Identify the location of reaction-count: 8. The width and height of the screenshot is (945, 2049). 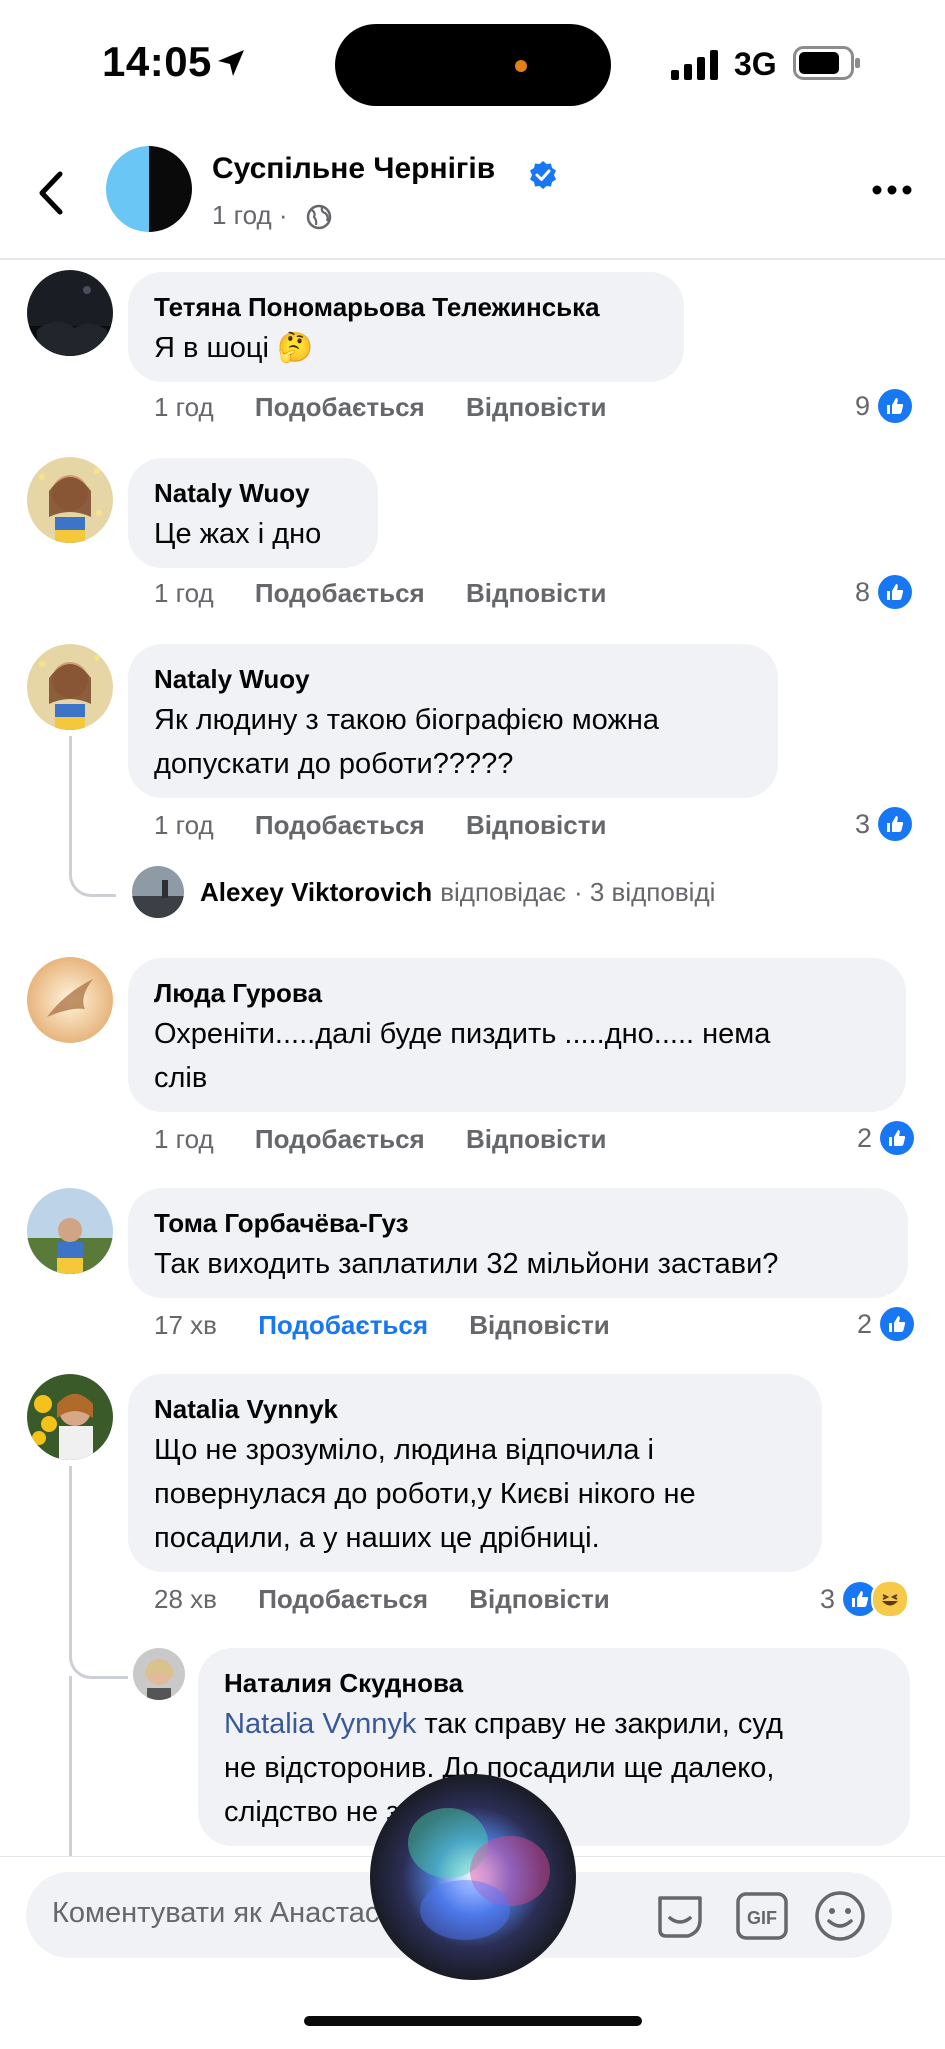
(884, 592).